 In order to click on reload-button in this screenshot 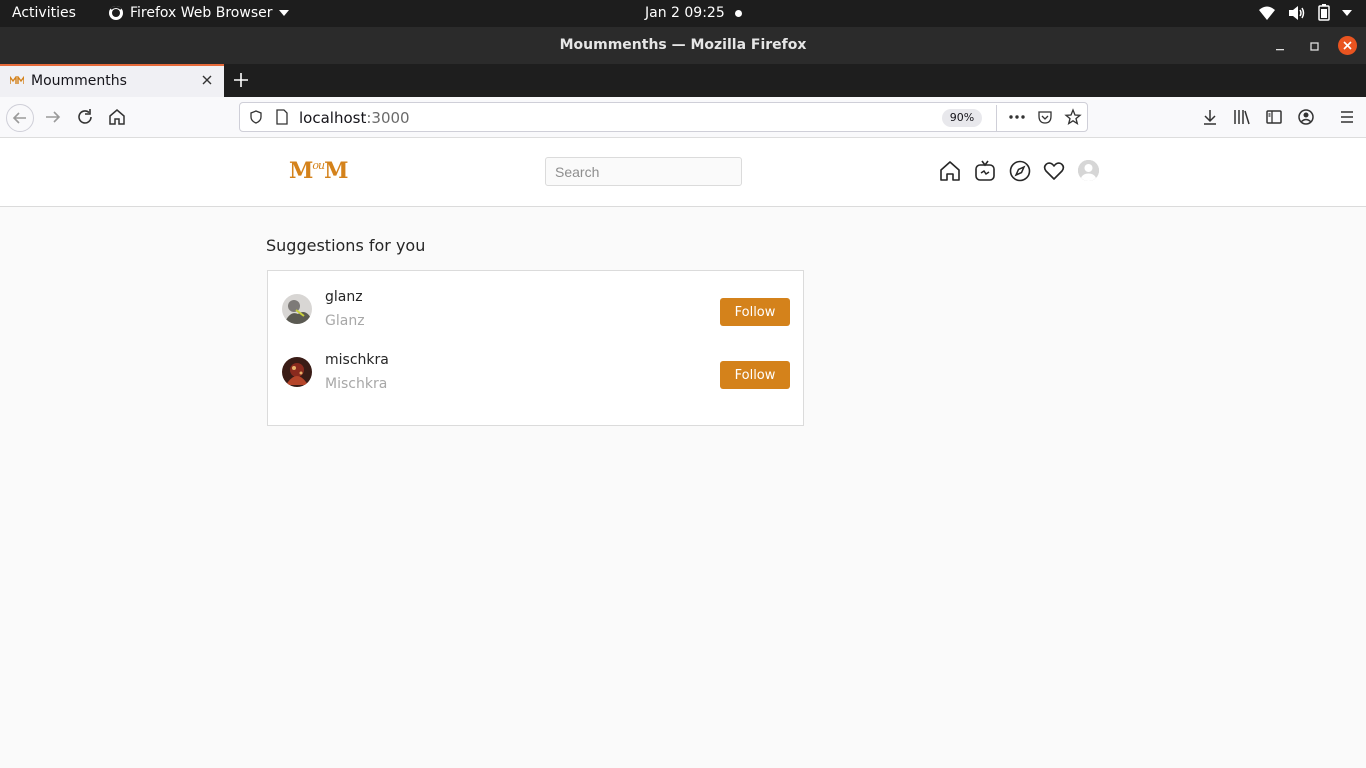, I will do `click(85, 117)`.